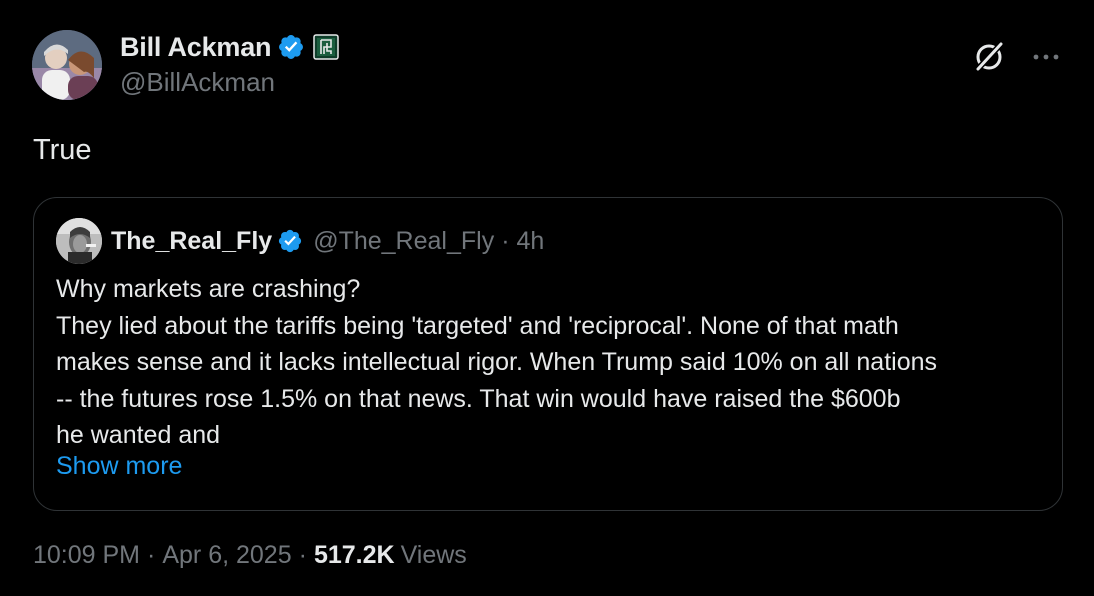 The width and height of the screenshot is (1094, 596). Describe the element at coordinates (531, 241) in the screenshot. I see `quoted-timestamp: 4h` at that location.